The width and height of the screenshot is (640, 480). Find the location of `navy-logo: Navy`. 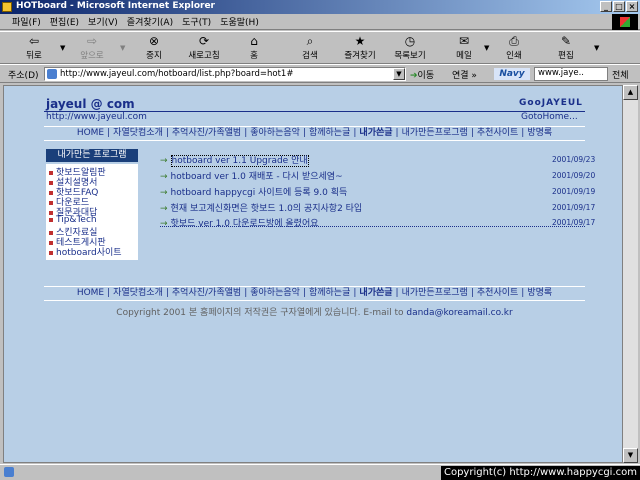

navy-logo: Navy is located at coordinates (512, 74).